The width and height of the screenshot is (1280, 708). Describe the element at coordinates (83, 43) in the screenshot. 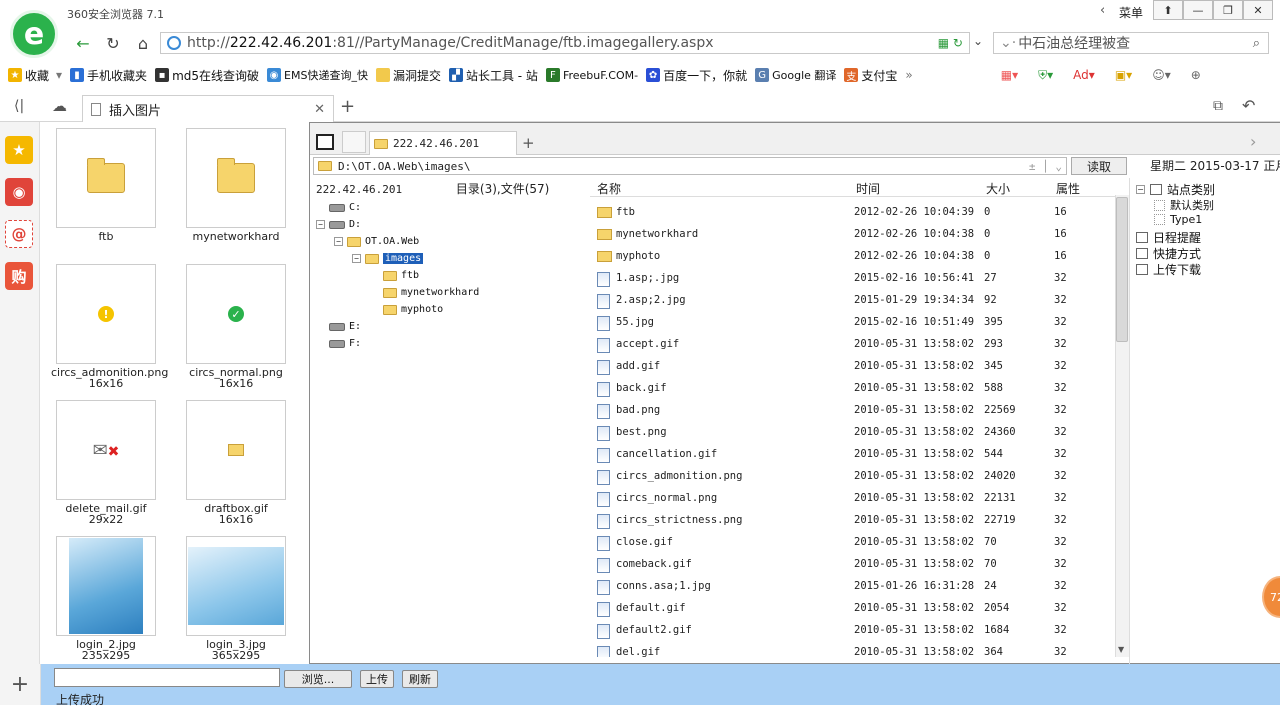

I see `back-button: ←` at that location.